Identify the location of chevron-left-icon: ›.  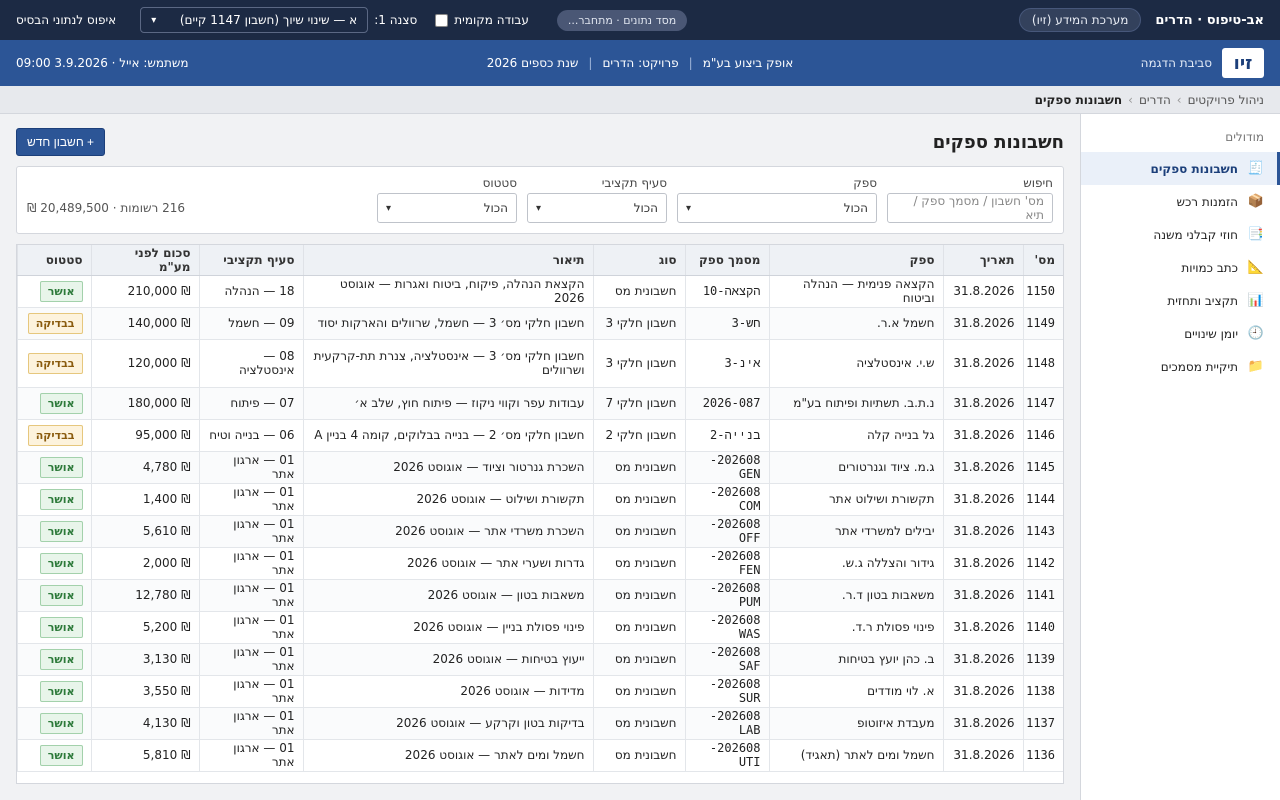
(1130, 99).